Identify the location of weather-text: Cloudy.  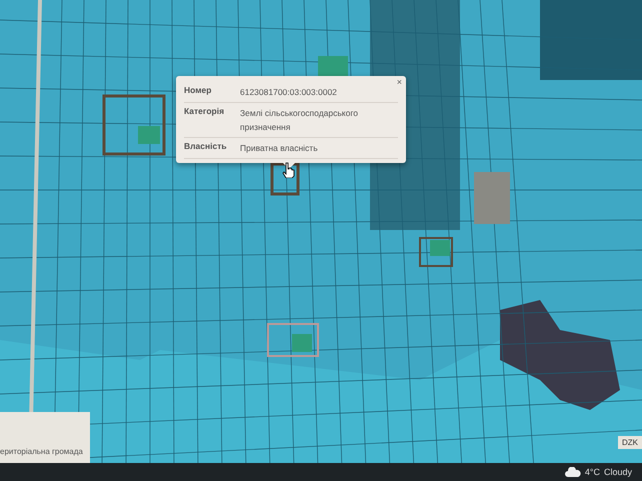
(618, 472).